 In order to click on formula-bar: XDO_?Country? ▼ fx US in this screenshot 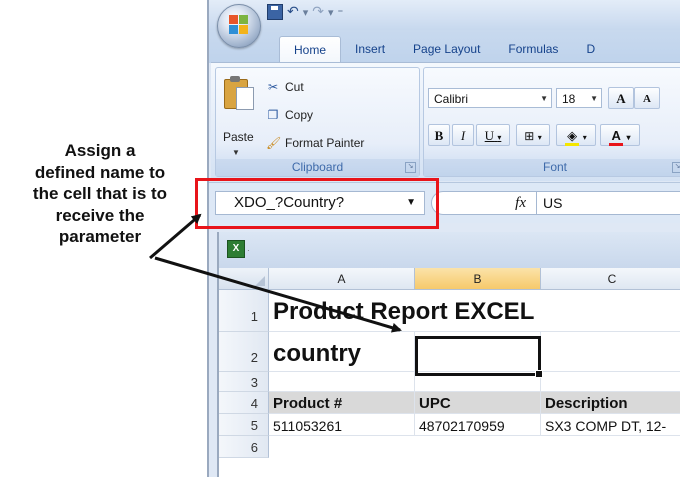, I will do `click(444, 202)`.